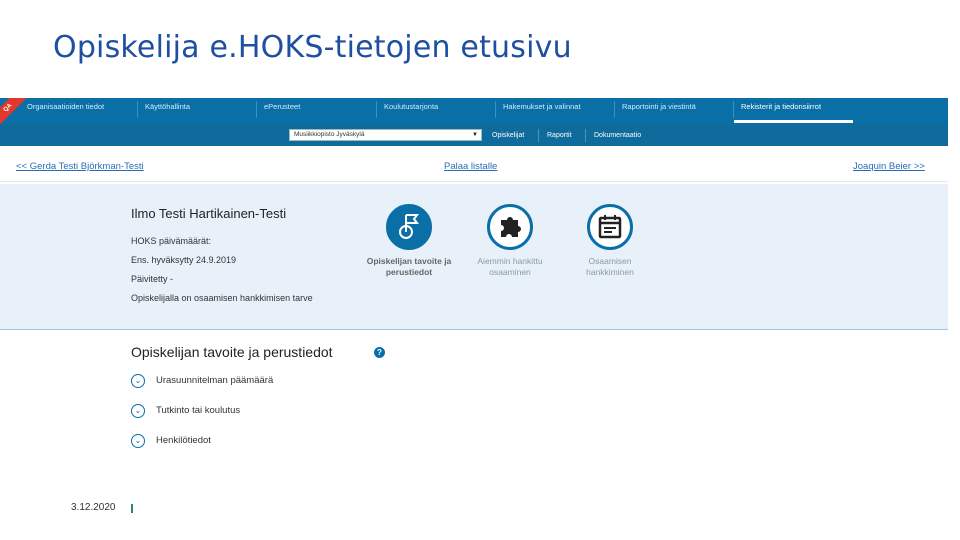 Image resolution: width=960 pixels, height=540 pixels. What do you see at coordinates (510, 272) in the screenshot?
I see `step-label-line: osaaminen` at bounding box center [510, 272].